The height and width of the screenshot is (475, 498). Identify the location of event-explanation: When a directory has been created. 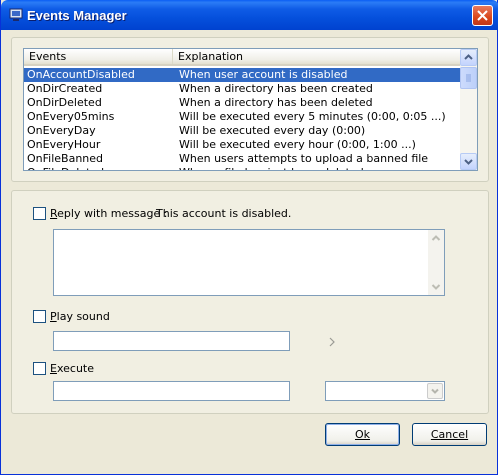
(276, 88).